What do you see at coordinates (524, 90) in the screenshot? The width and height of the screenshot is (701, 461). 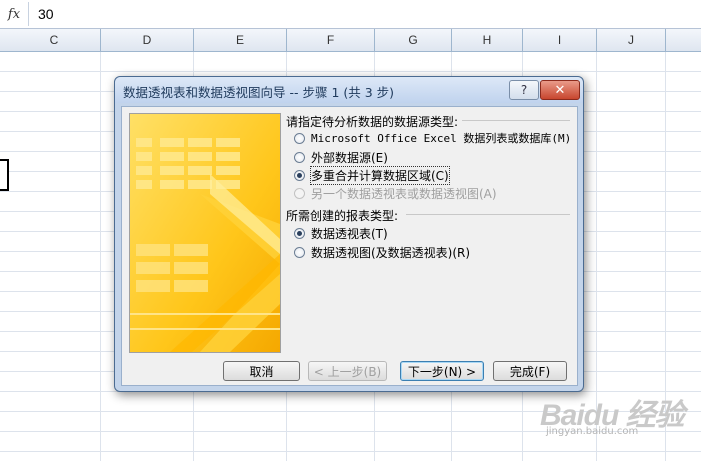 I see `help-button: ?` at bounding box center [524, 90].